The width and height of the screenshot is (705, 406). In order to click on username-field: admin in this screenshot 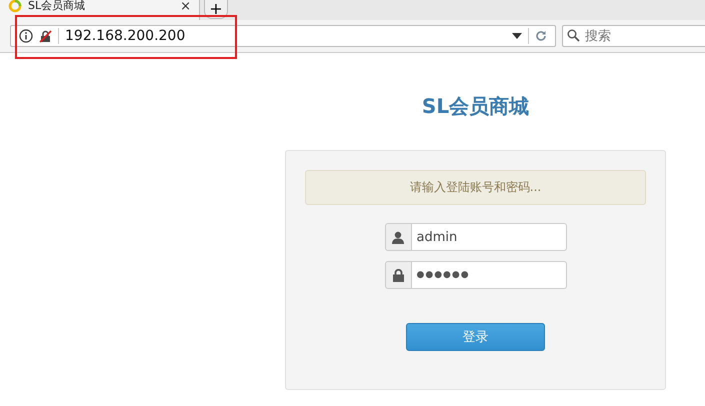, I will do `click(489, 237)`.